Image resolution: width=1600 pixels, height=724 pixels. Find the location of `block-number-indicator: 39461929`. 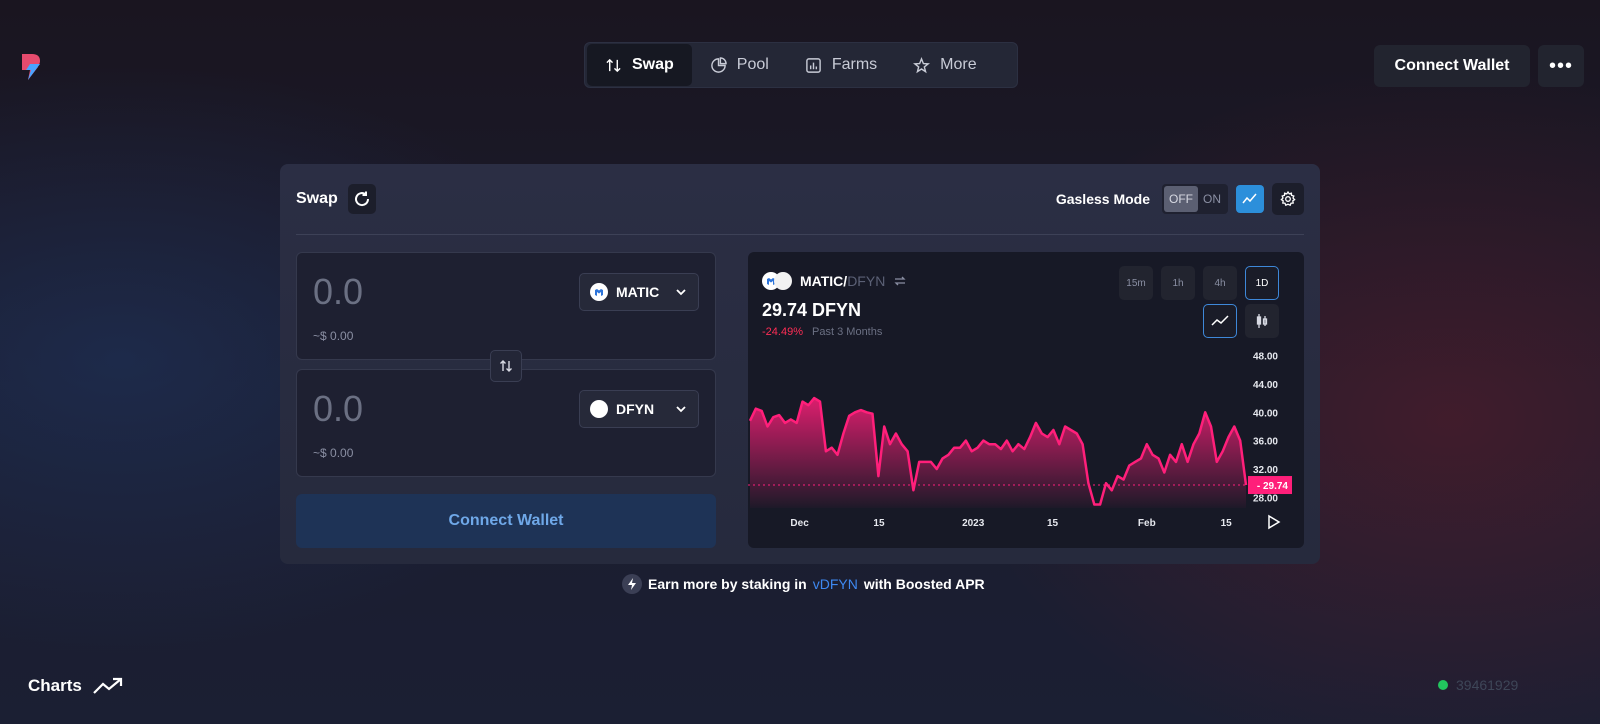

block-number-indicator: 39461929 is located at coordinates (1478, 685).